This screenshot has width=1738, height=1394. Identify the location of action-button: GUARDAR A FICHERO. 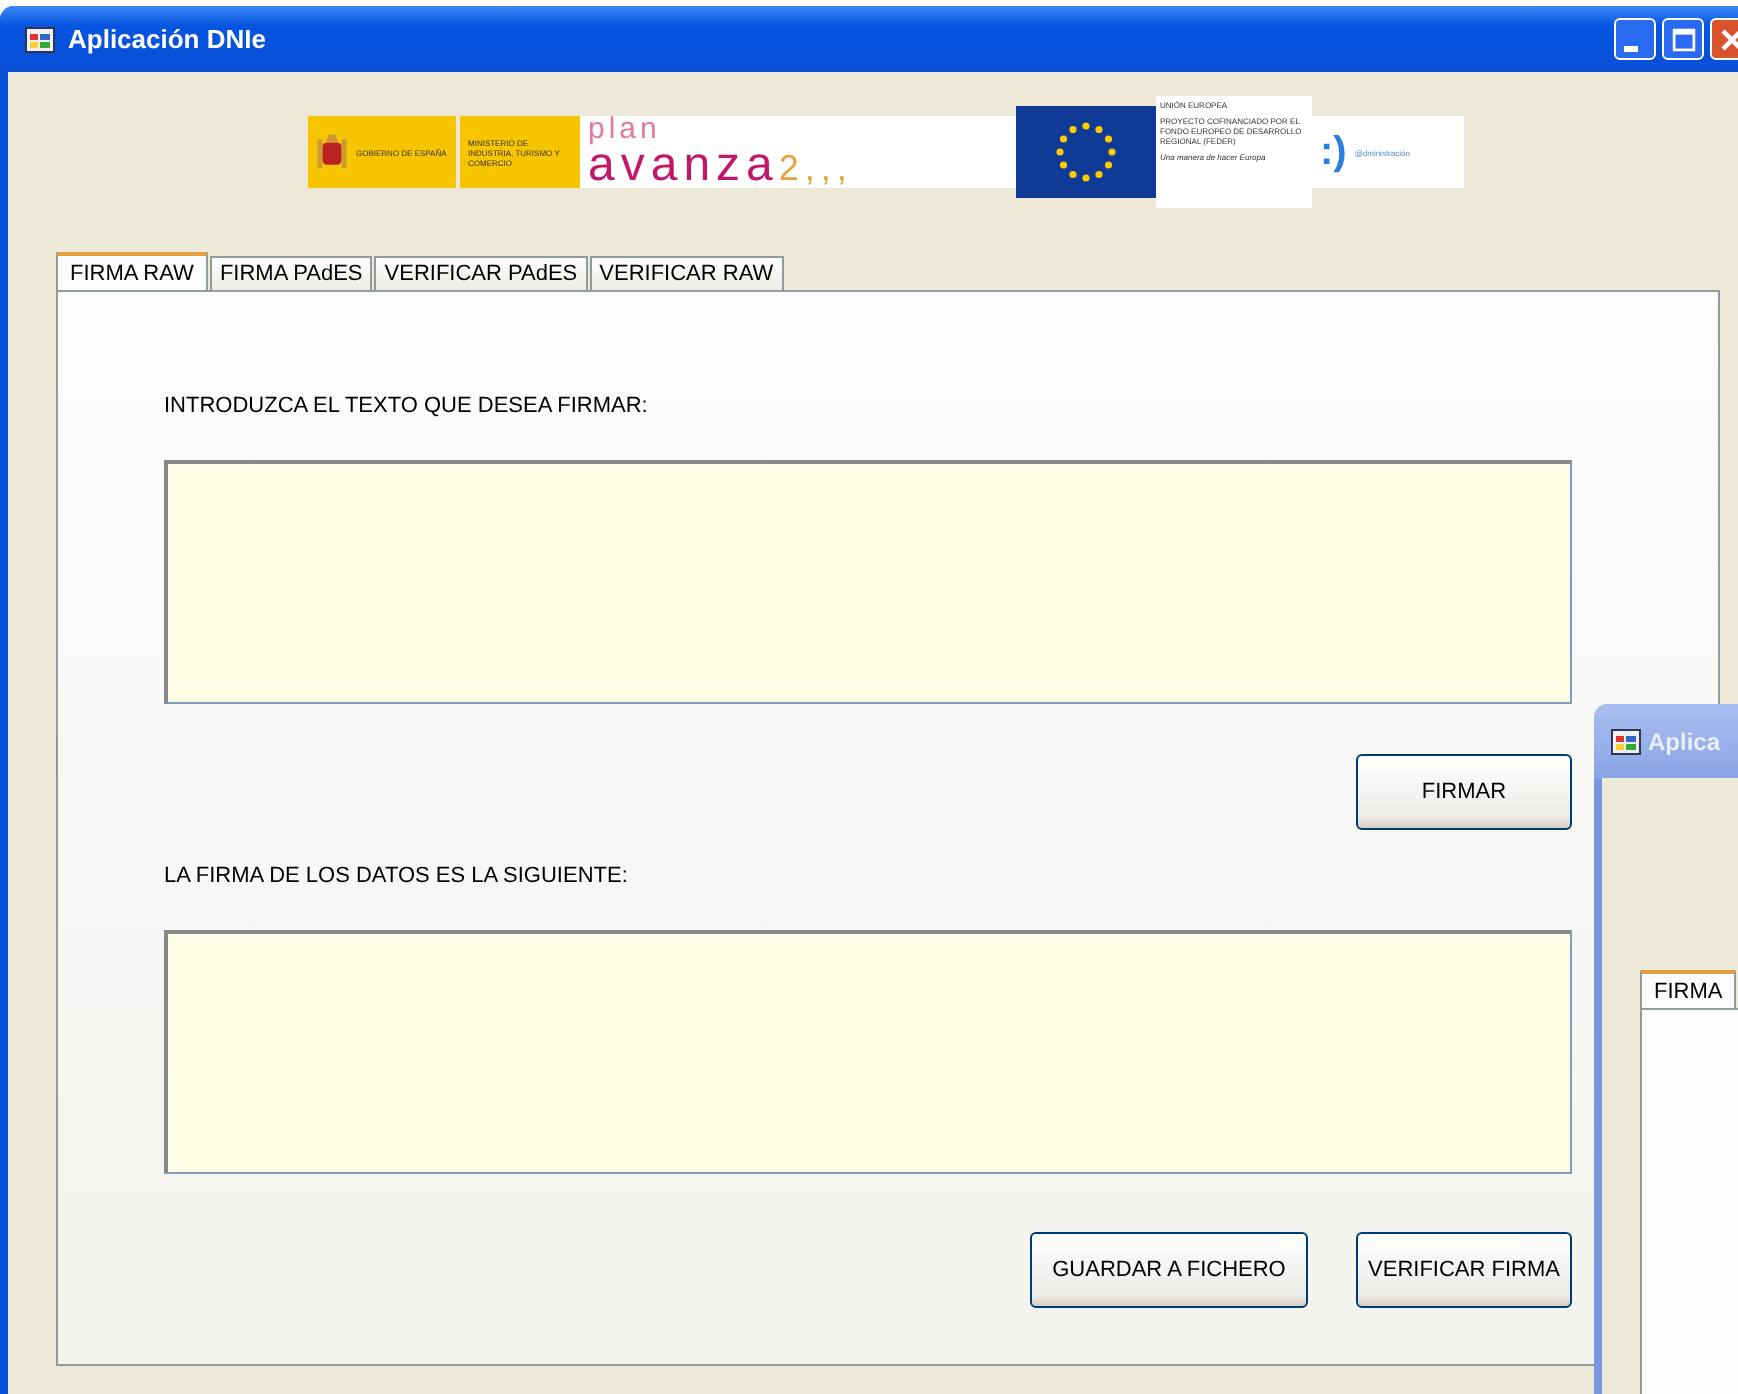
(1169, 1270).